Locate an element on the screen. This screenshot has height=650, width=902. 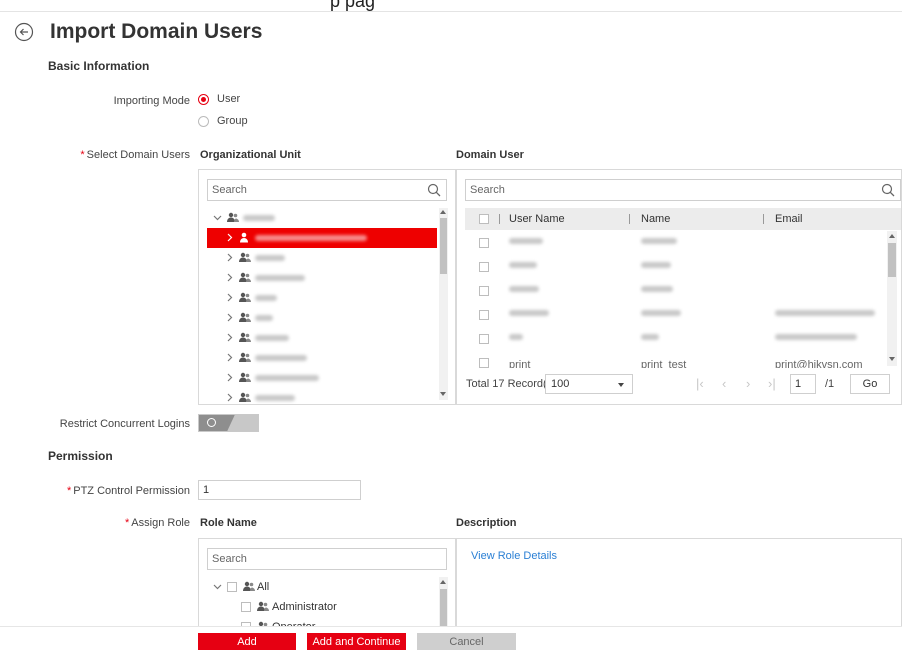
role-node-administrator: Administrator is located at coordinates (322, 607).